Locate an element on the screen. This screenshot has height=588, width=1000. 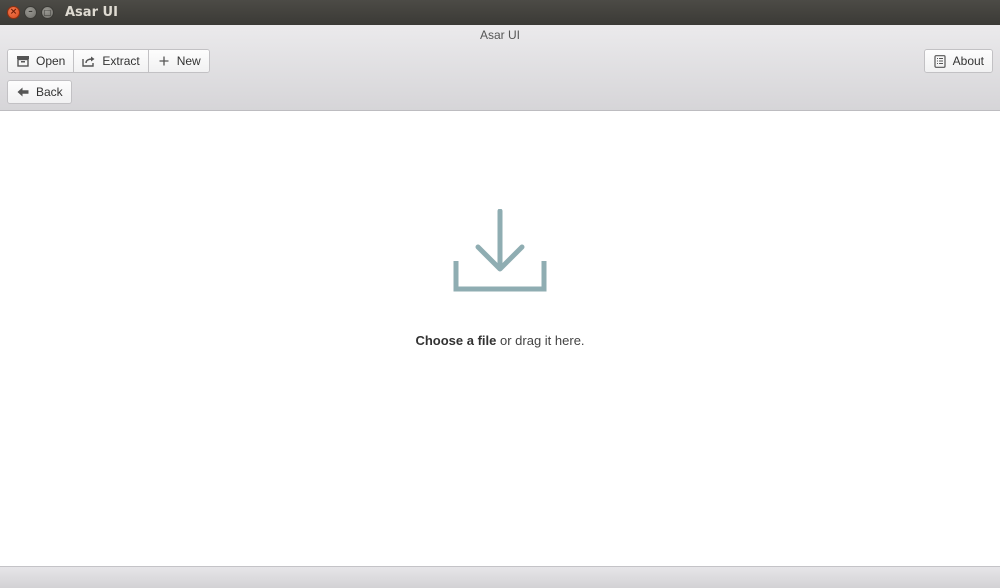
dropzone-instructions: Choose a file or drag it here. is located at coordinates (500, 340).